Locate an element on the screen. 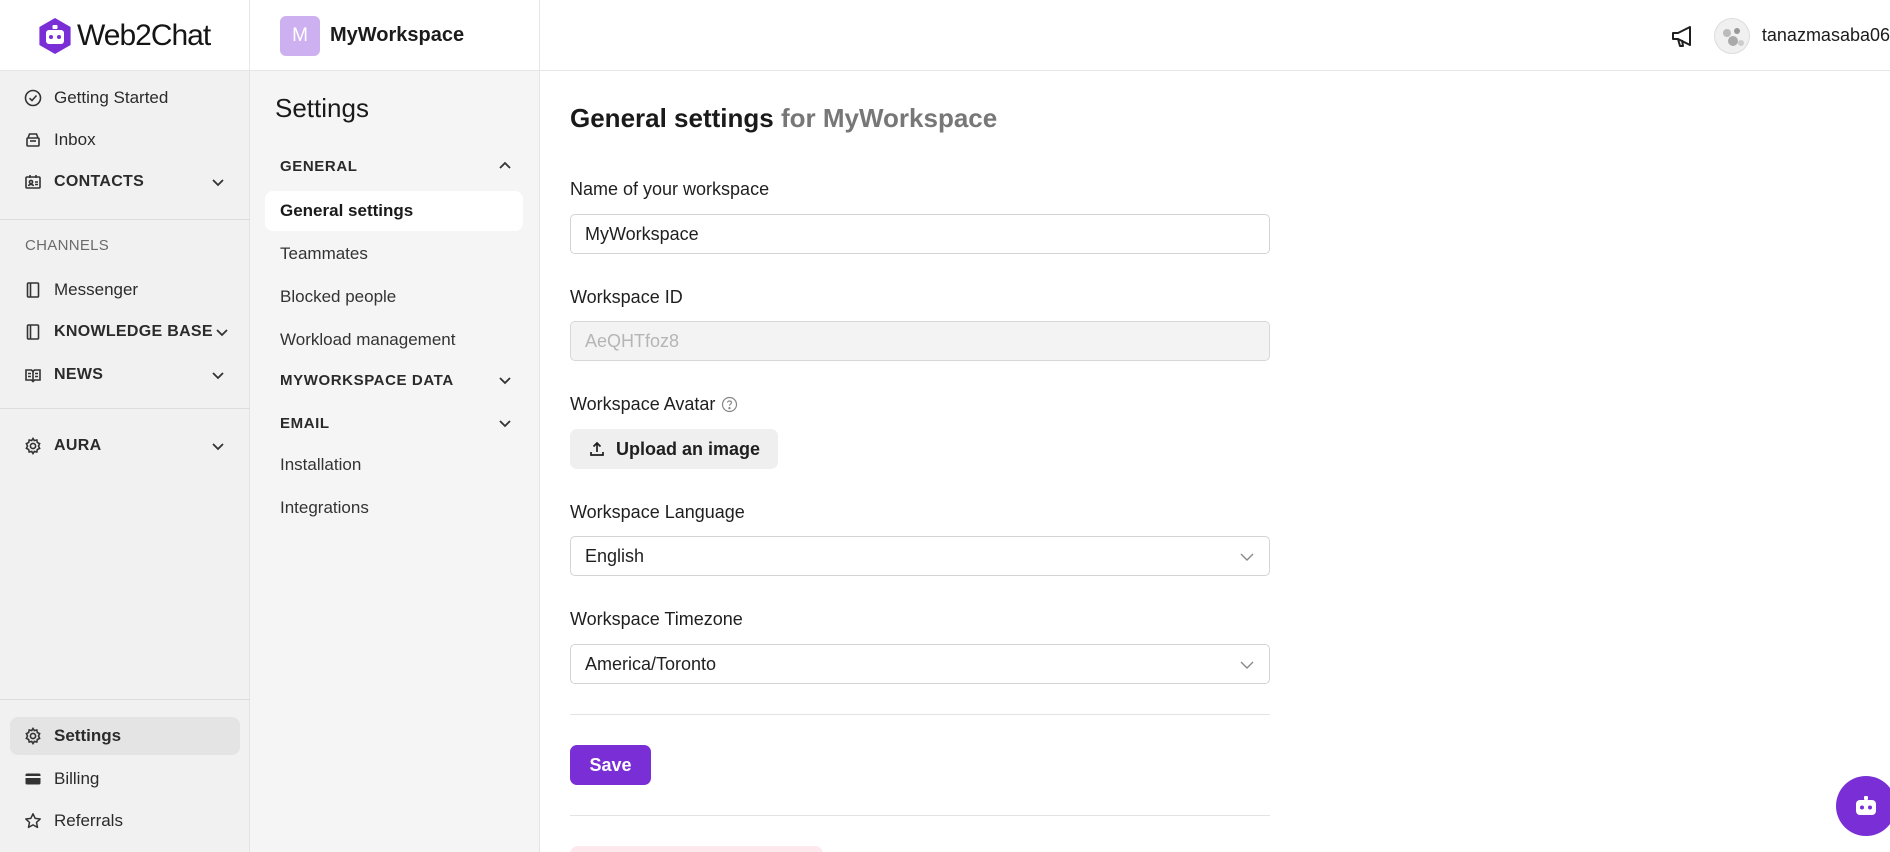 Image resolution: width=1890 pixels, height=852 pixels. check-circle-icon is located at coordinates (33, 98).